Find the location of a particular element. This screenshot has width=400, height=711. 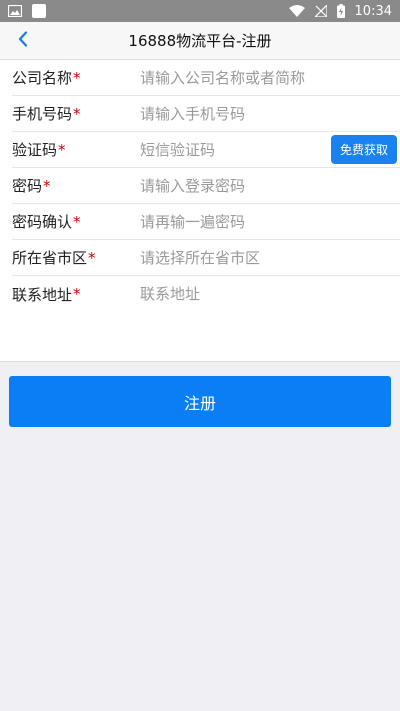

password-confirm-label: 密码确认 * is located at coordinates (46, 222).